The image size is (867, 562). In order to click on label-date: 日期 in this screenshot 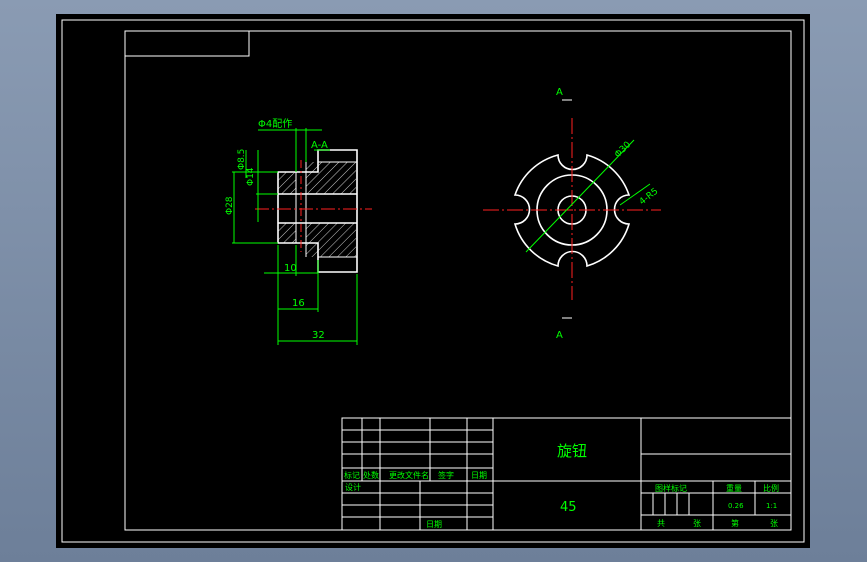, I will do `click(479, 475)`.